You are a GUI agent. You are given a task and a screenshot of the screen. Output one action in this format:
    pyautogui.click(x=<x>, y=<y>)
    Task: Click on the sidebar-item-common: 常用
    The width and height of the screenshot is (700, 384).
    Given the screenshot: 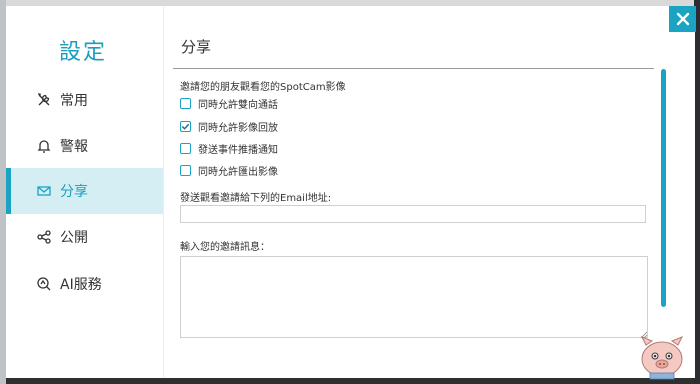 What is the action you would take?
    pyautogui.click(x=84, y=100)
    